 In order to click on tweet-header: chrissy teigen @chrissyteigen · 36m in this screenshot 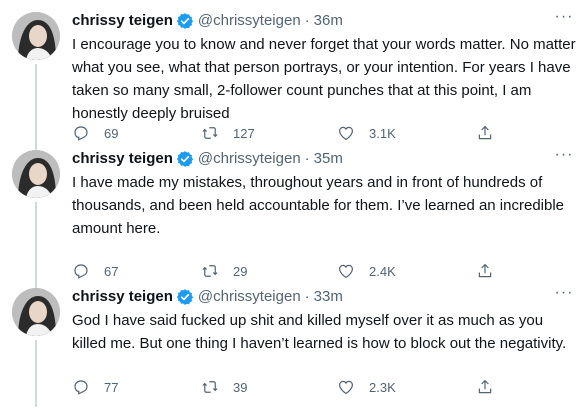, I will do `click(207, 21)`.